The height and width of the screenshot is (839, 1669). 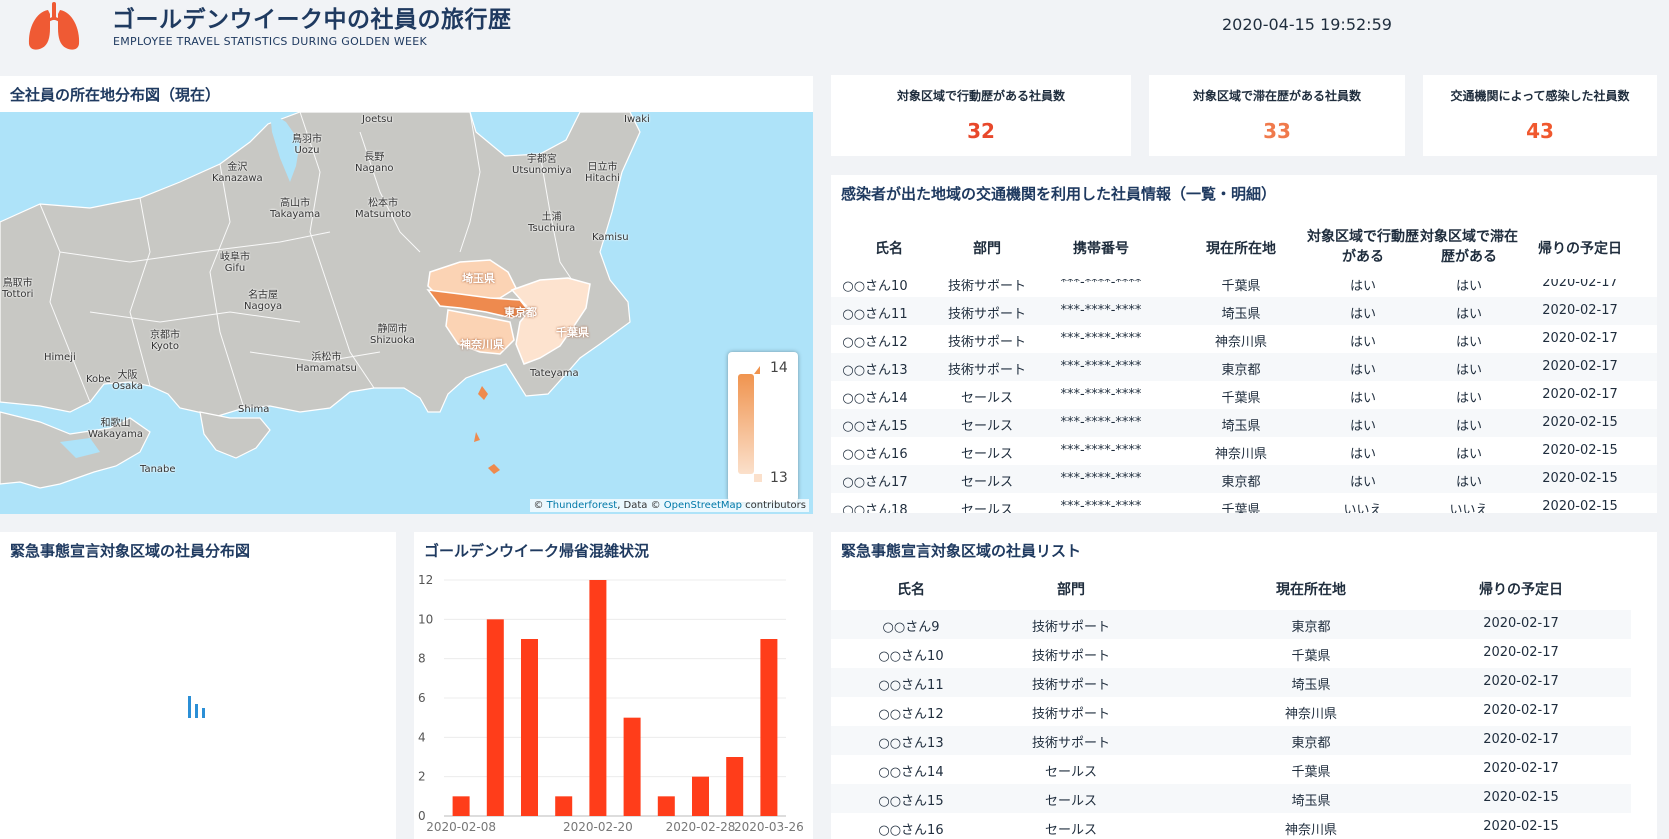 I want to click on table-row: ○○さん12 技術サポート 神奈川県 2020-02-17, so click(x=1231, y=711).